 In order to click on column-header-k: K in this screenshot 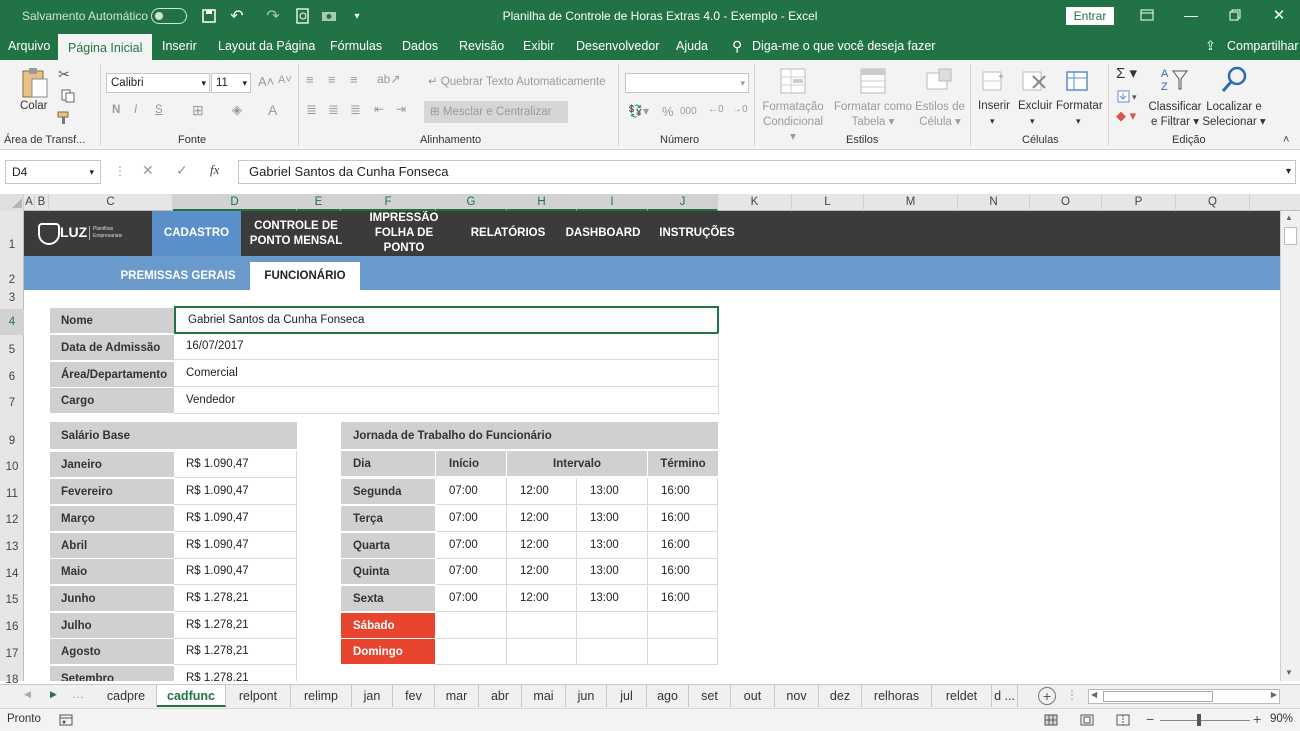, I will do `click(755, 202)`.